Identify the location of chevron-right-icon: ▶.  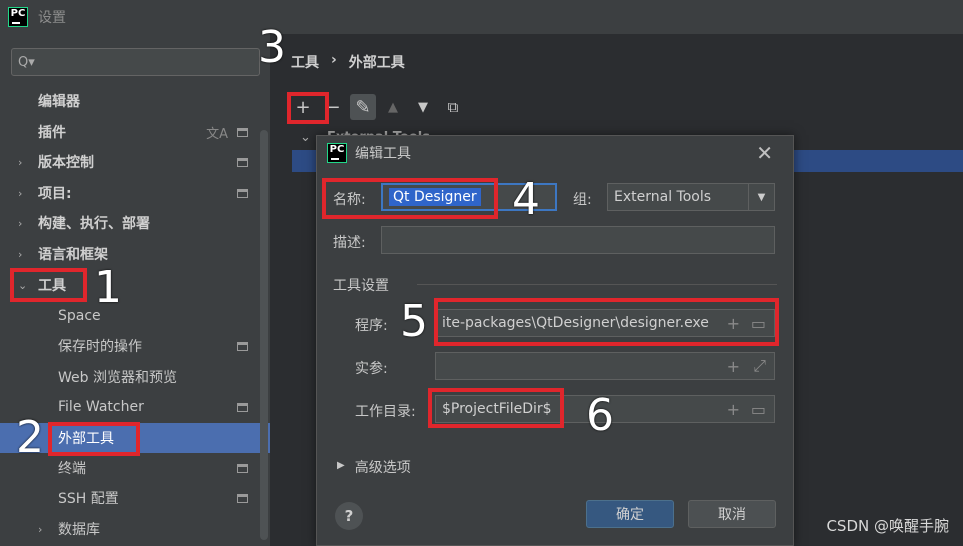
(341, 465).